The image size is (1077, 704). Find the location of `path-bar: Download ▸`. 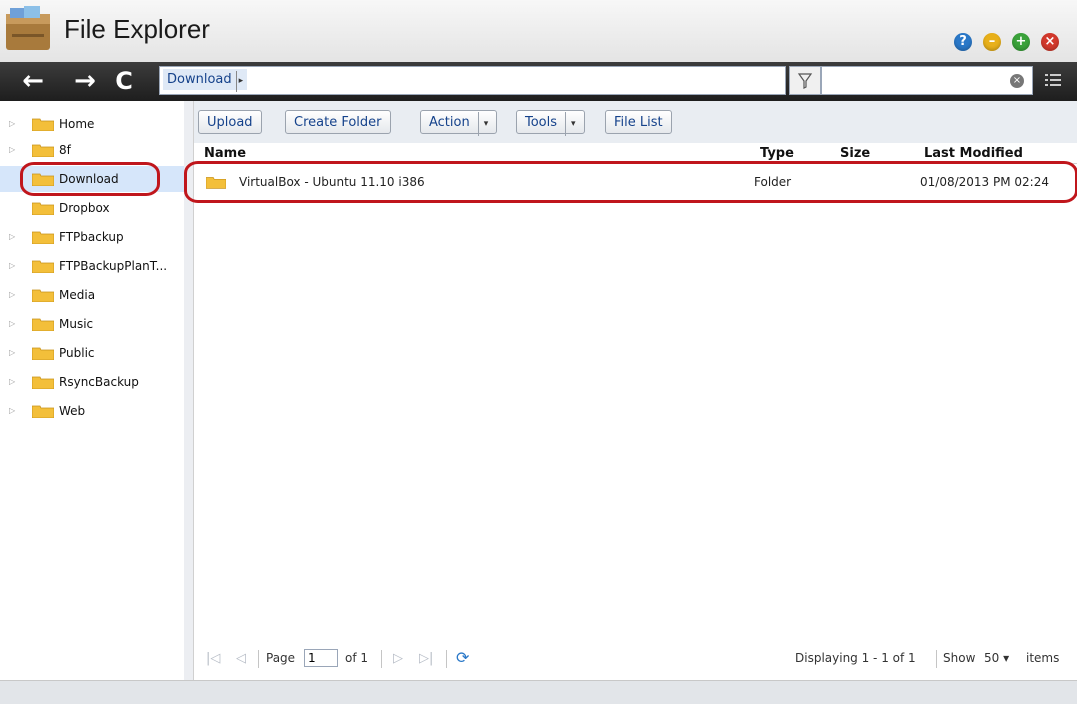

path-bar: Download ▸ is located at coordinates (472, 80).